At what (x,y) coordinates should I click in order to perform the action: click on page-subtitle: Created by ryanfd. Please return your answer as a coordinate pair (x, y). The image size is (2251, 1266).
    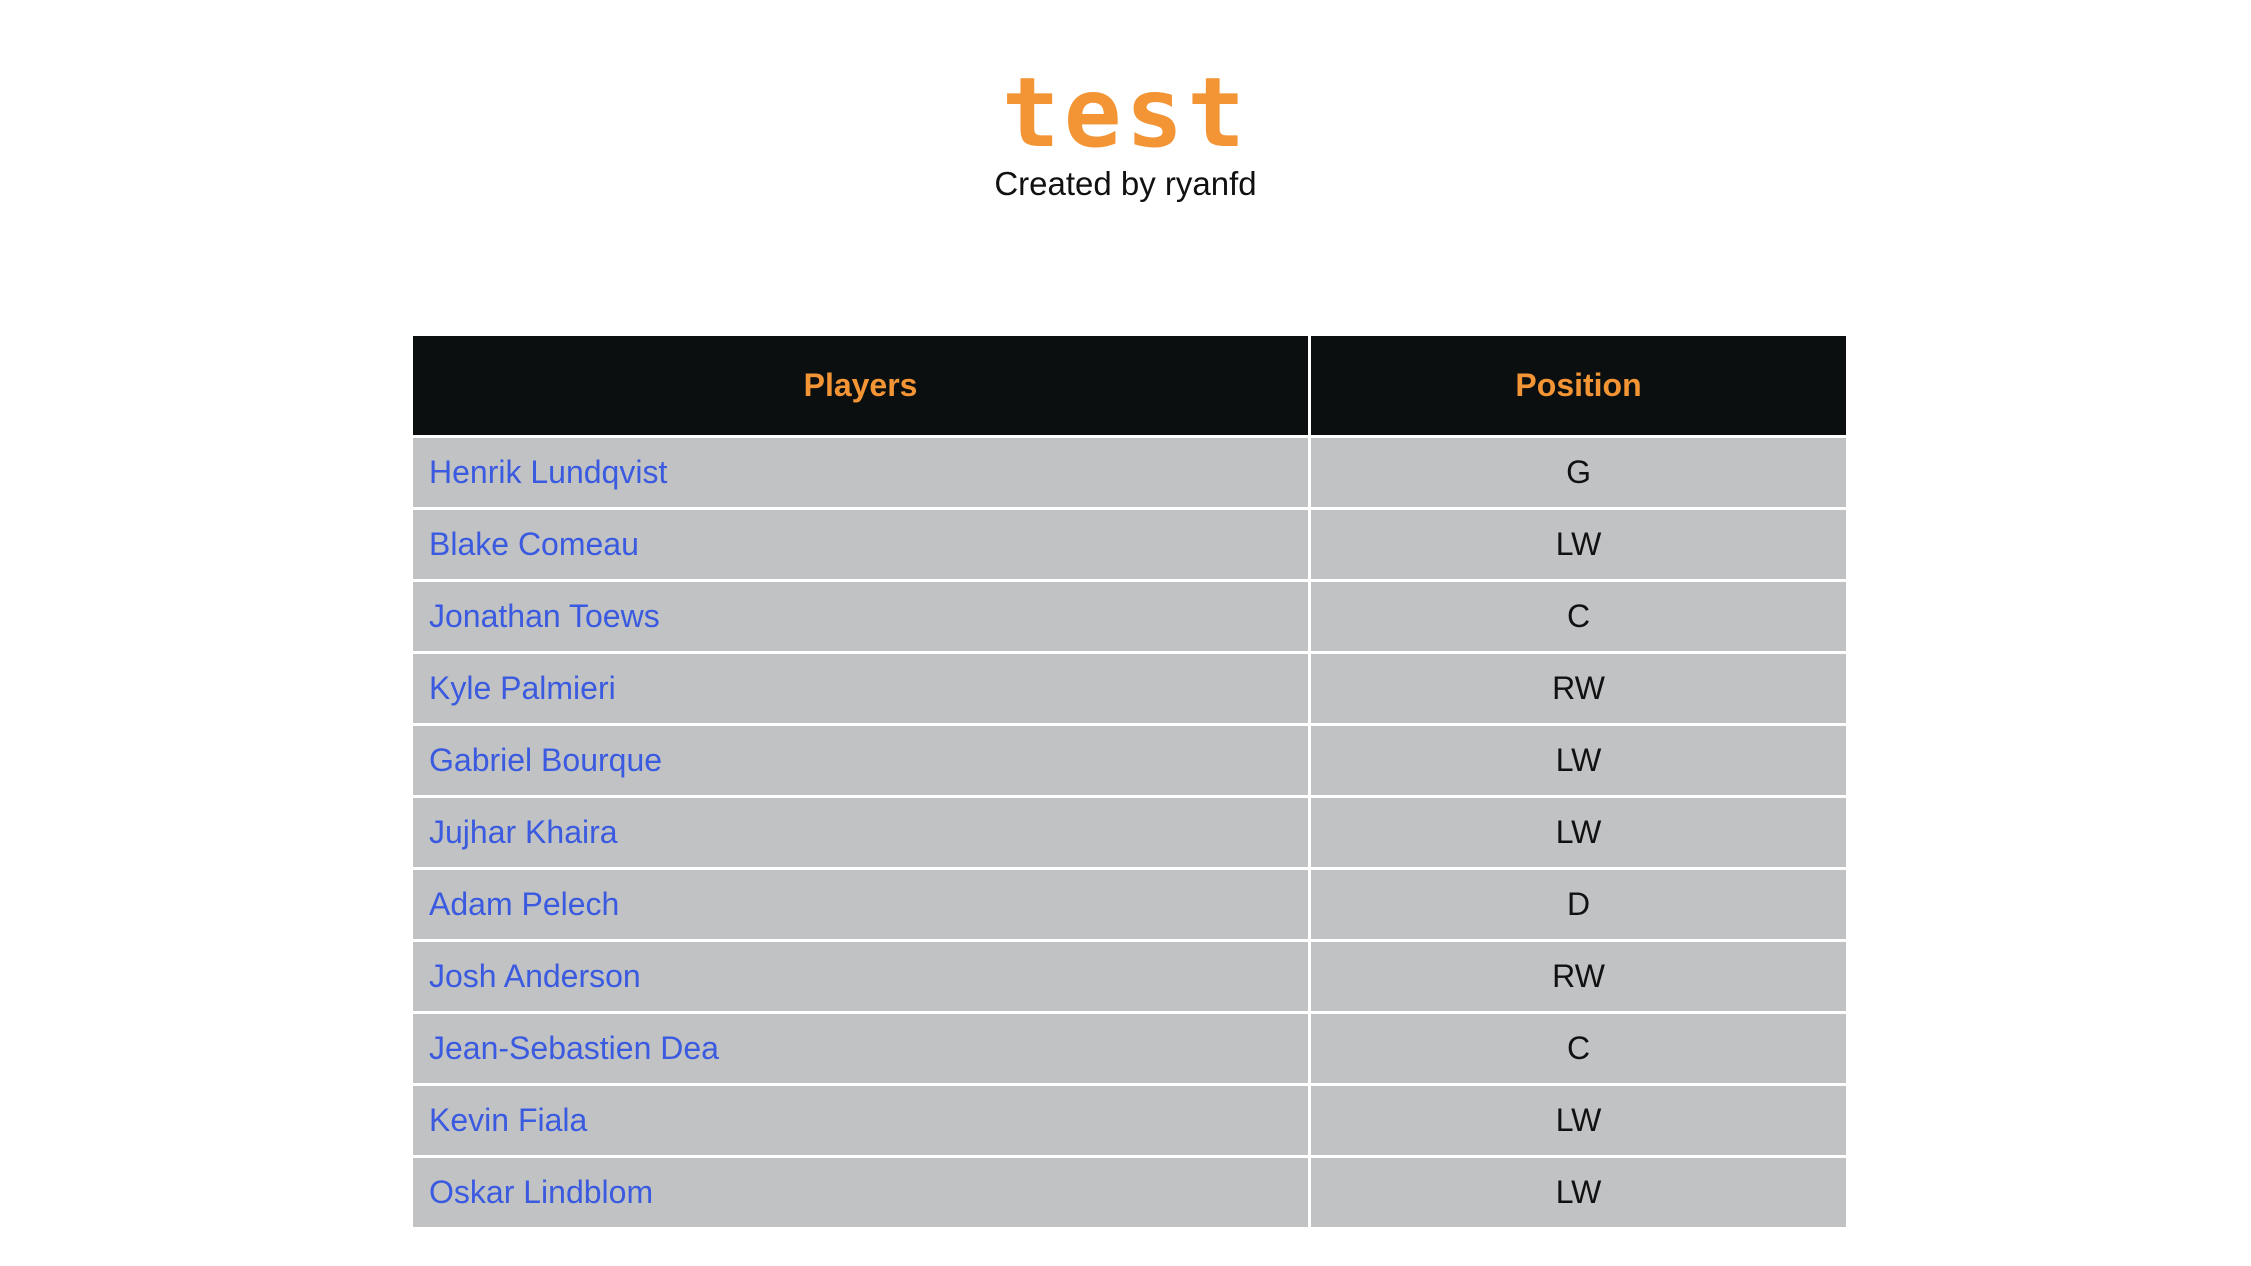
    Looking at the image, I should click on (1125, 183).